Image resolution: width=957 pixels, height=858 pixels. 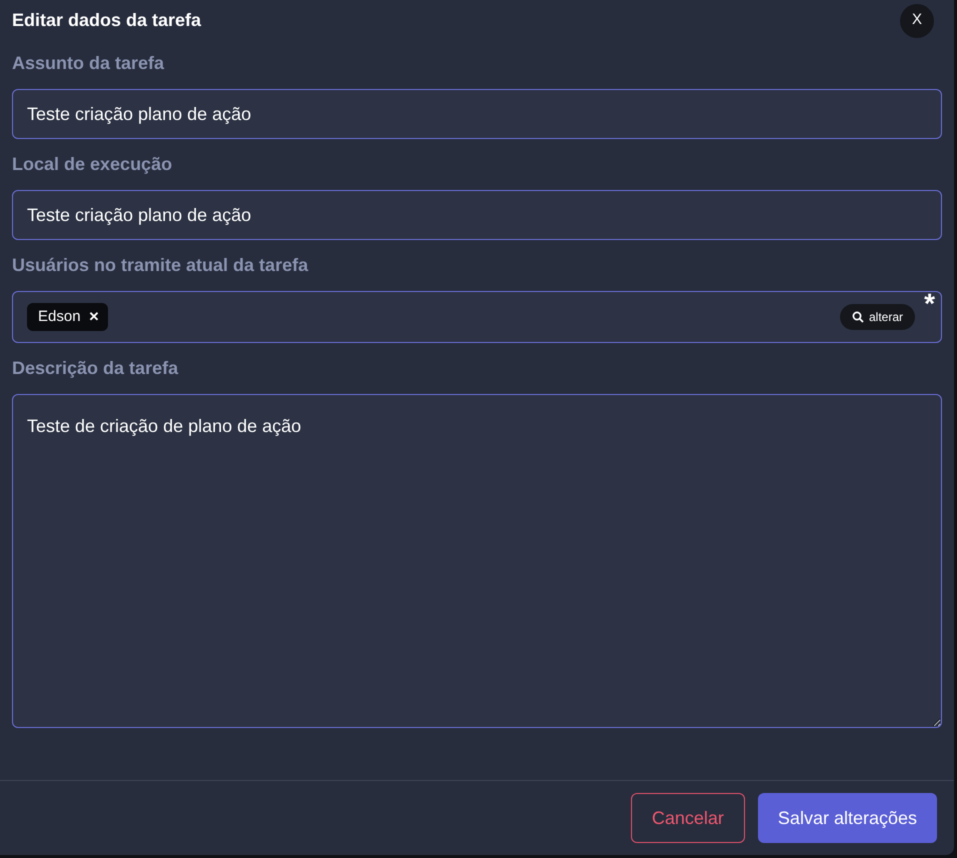 I want to click on change-button: alterar, so click(x=877, y=317).